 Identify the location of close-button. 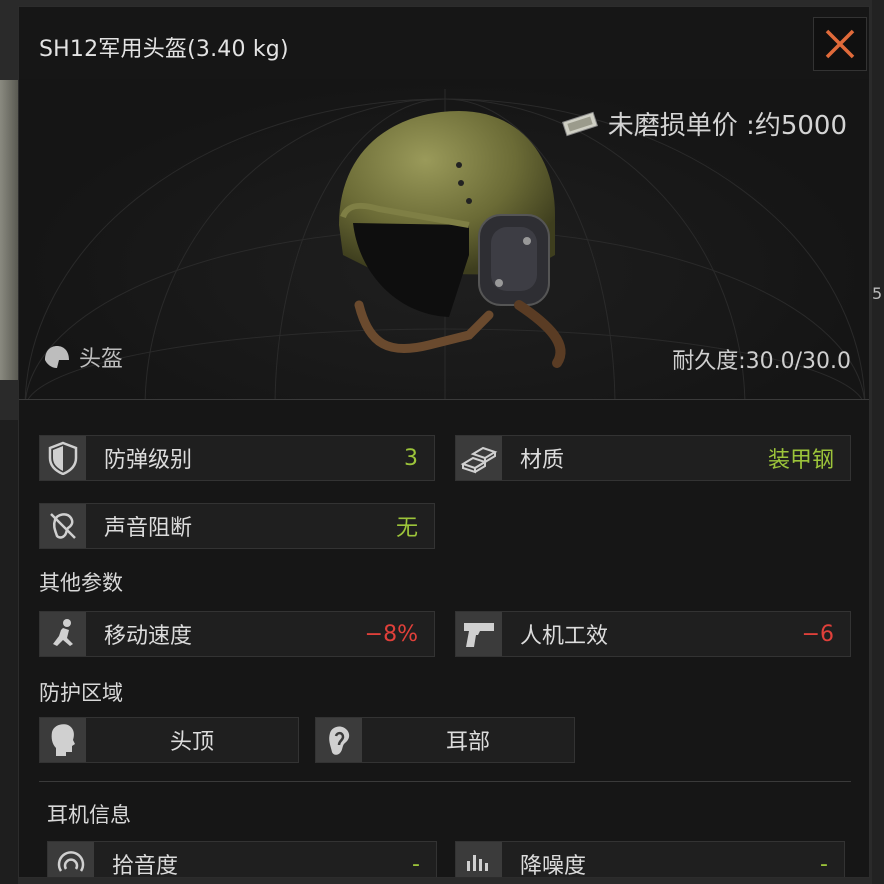
(840, 44).